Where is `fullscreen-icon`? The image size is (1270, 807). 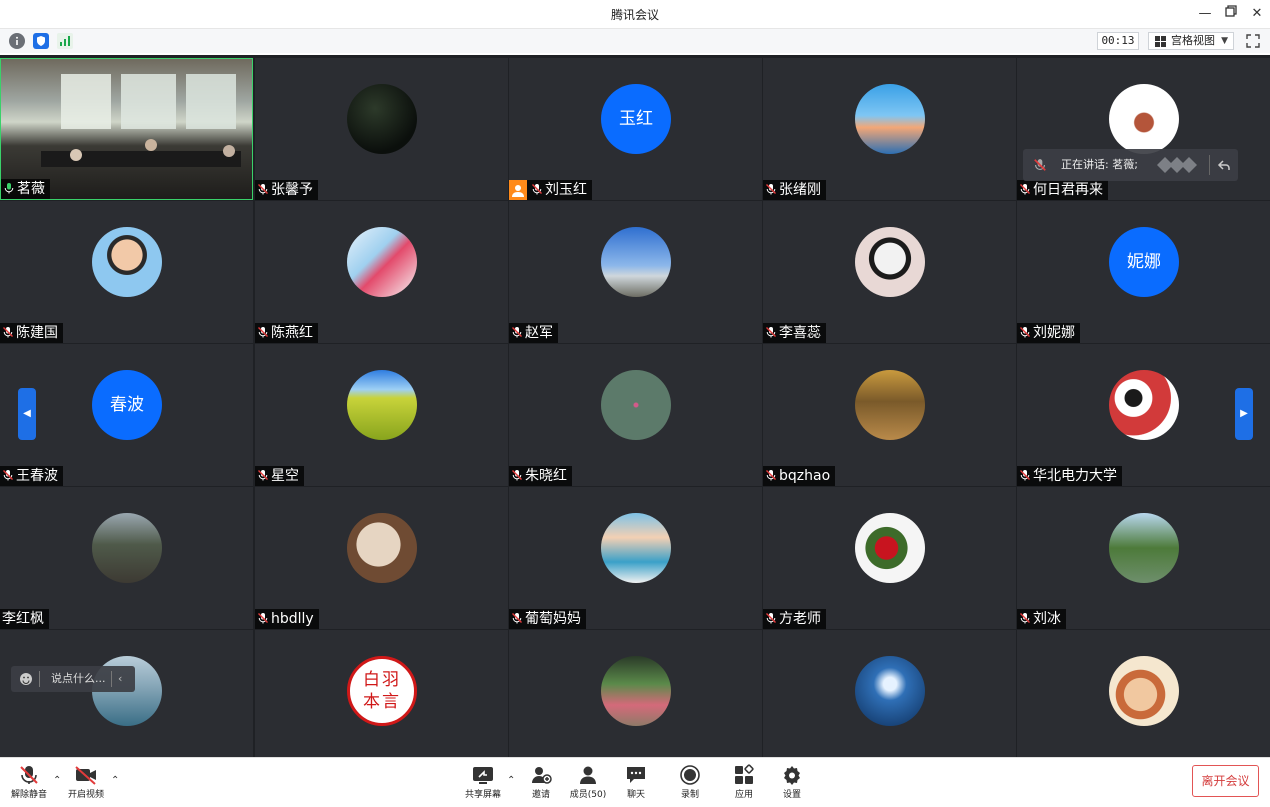 fullscreen-icon is located at coordinates (1253, 41).